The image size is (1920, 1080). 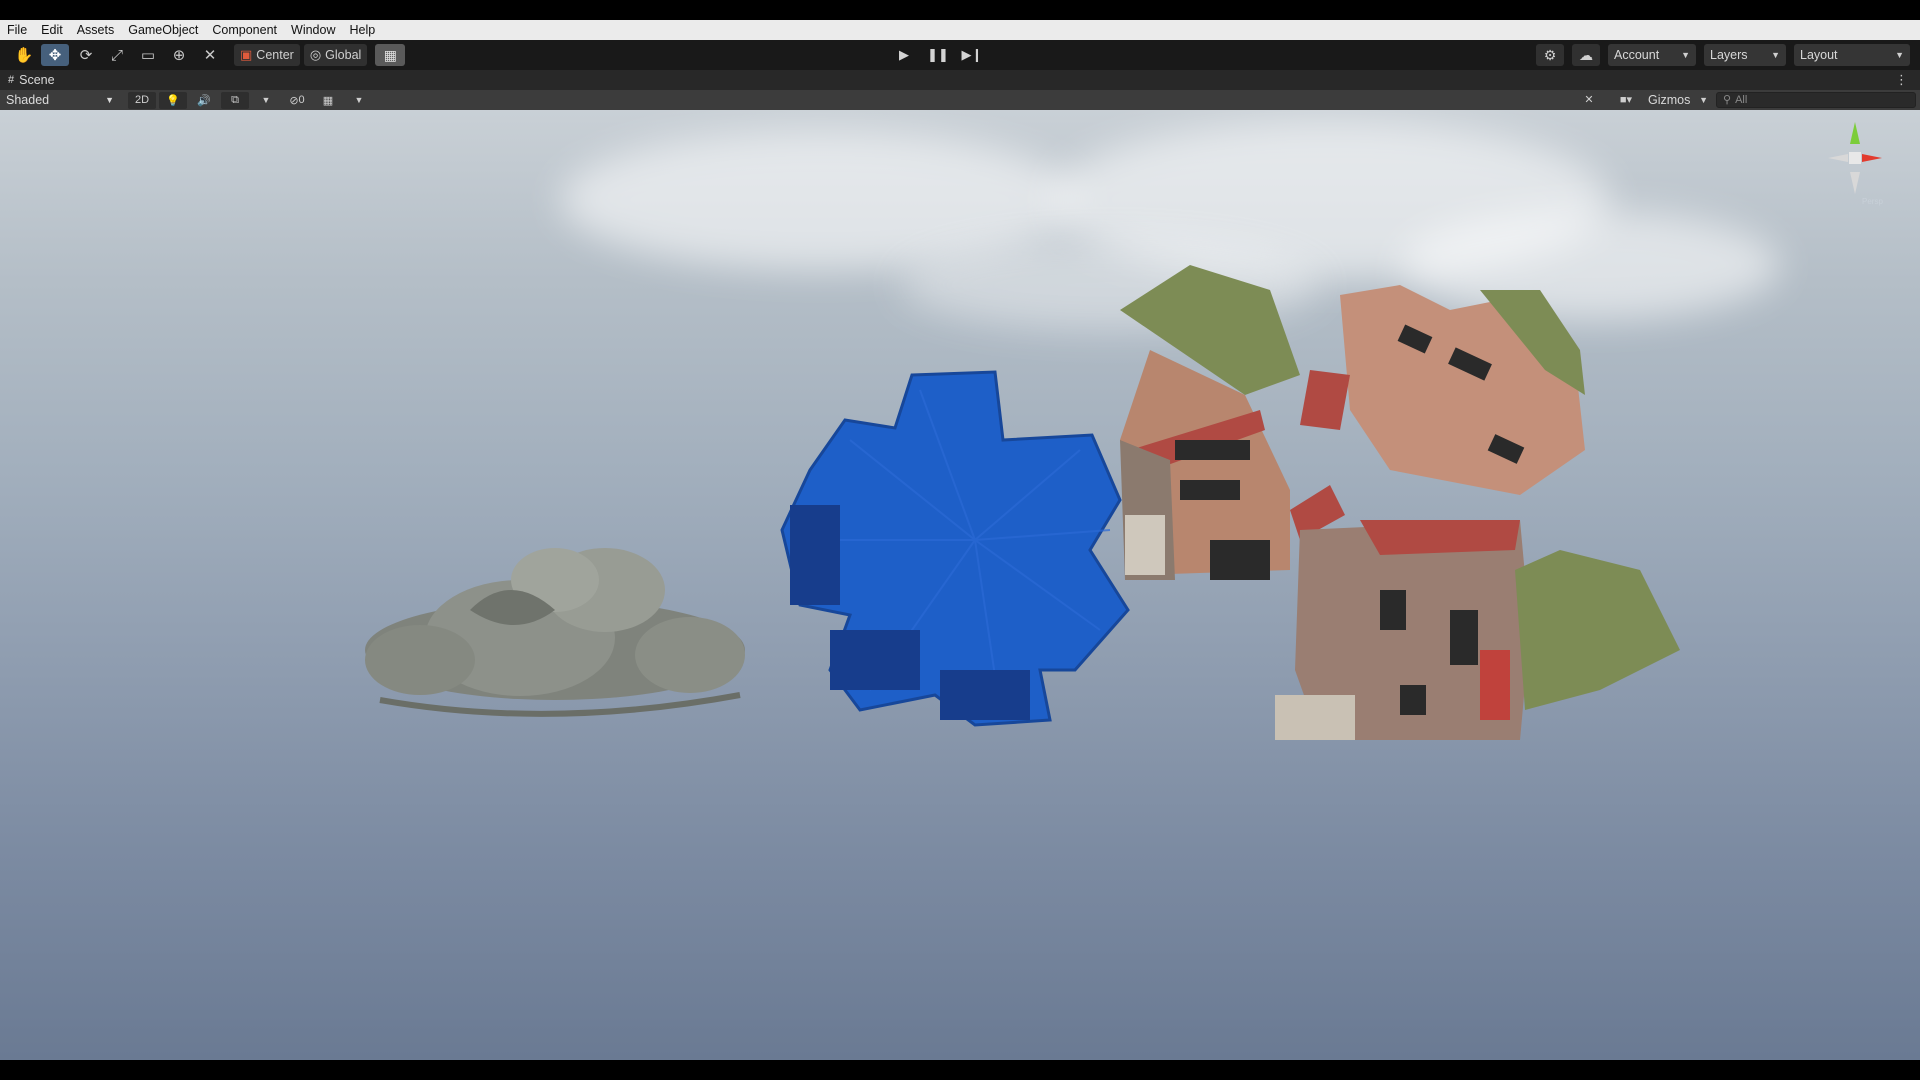 I want to click on grid-icon: ▦, so click(x=328, y=100).